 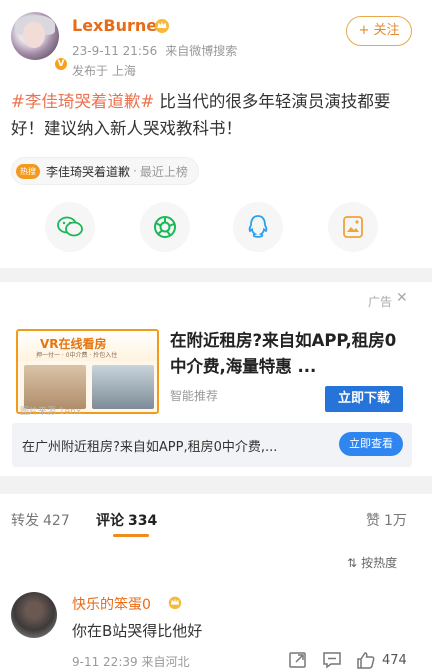 I want to click on ad-view-button: 立即查看, so click(x=371, y=444).